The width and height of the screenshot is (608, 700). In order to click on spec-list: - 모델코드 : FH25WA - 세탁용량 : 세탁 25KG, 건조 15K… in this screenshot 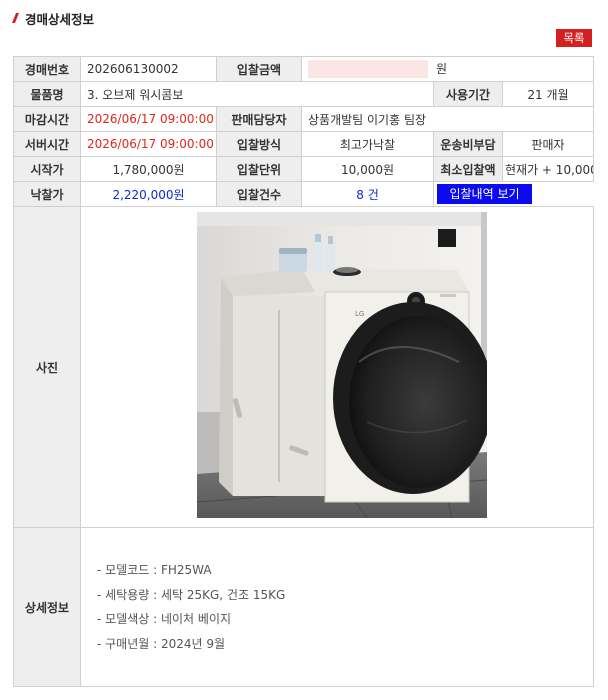, I will do `click(337, 607)`.